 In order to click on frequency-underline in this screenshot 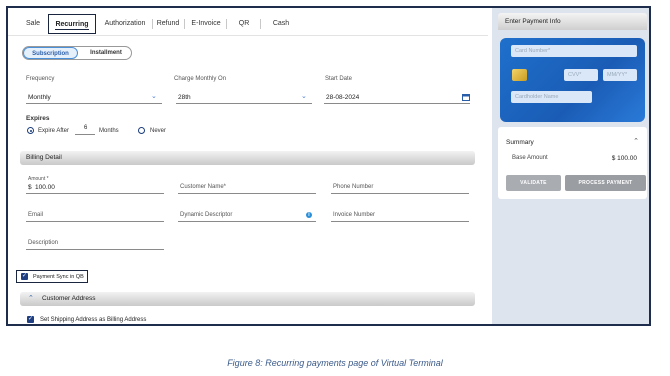, I will do `click(94, 103)`.